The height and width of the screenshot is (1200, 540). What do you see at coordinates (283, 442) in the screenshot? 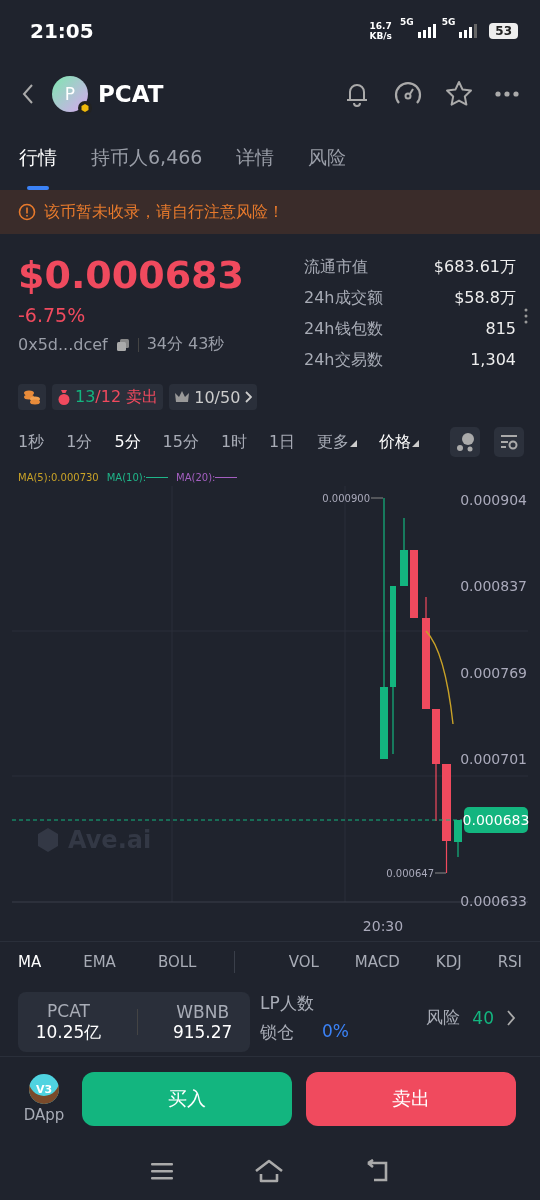
I see `timeframe-tab: 1日` at bounding box center [283, 442].